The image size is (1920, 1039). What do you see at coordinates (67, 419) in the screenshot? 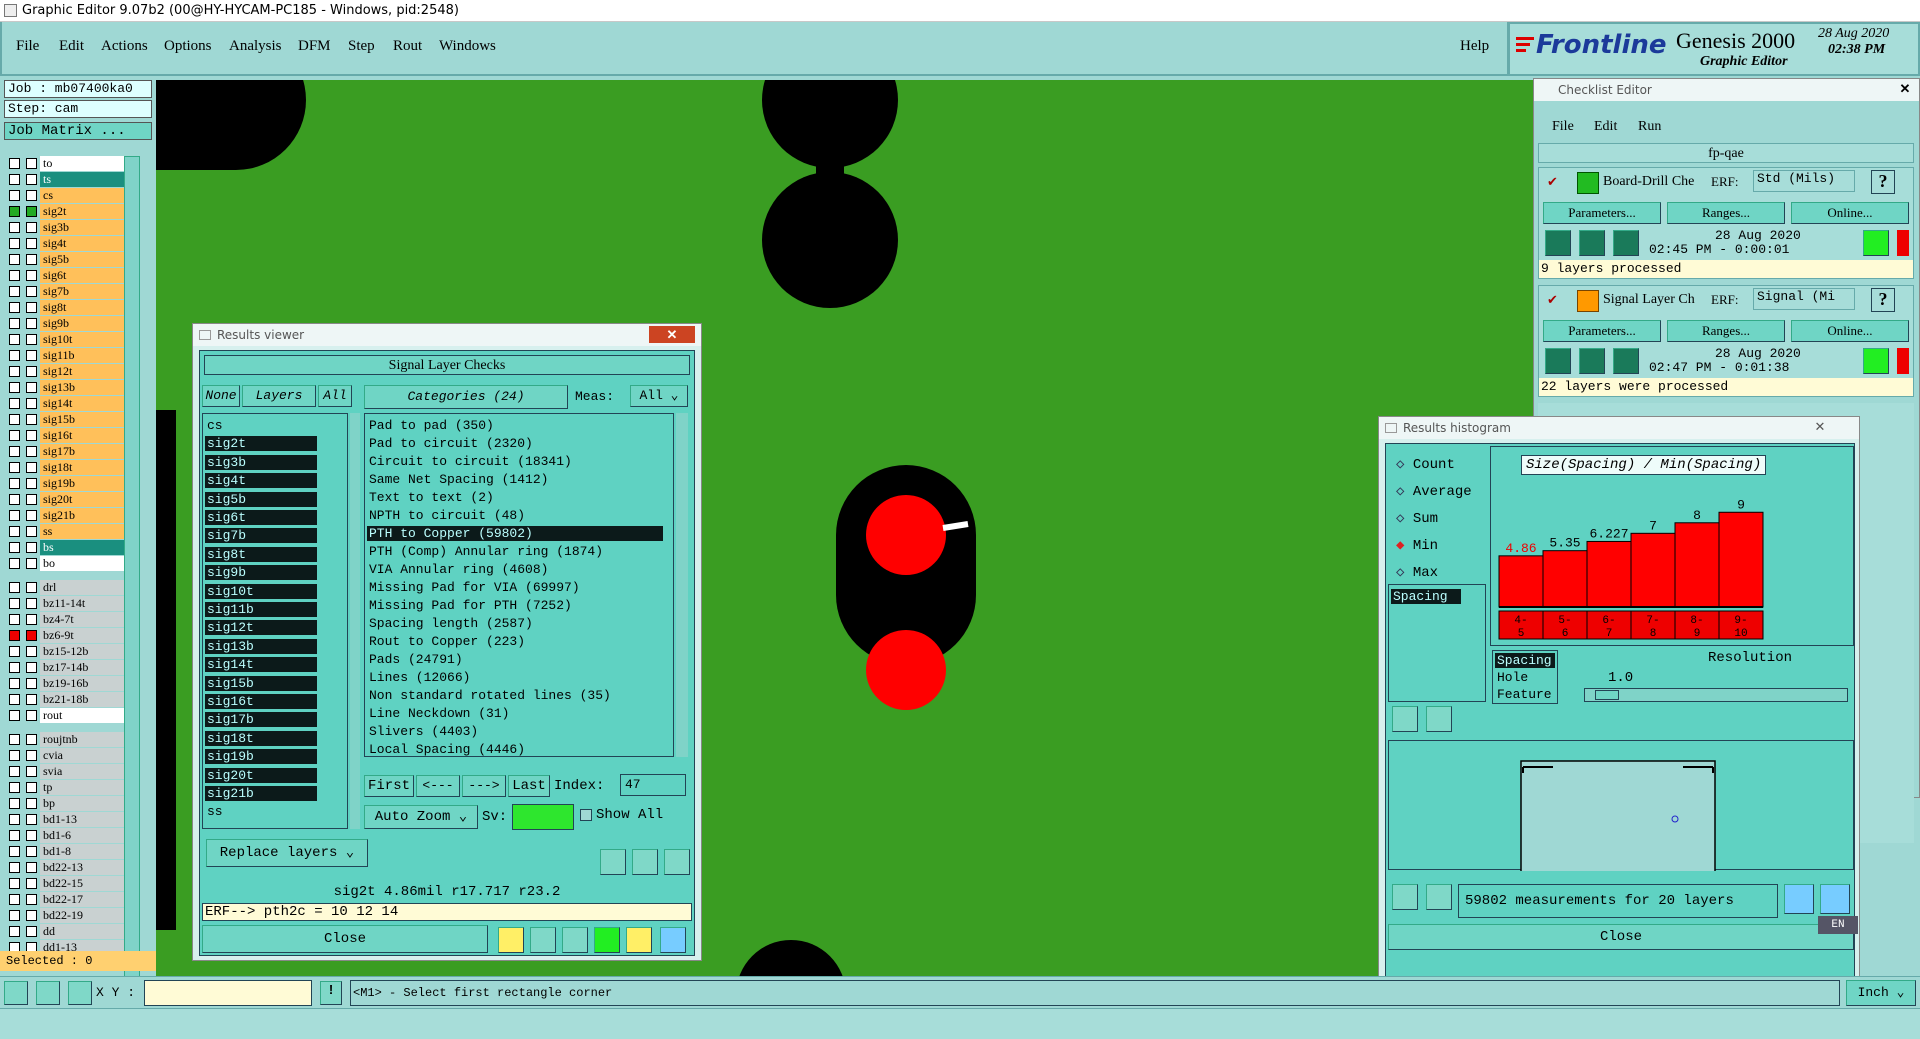
I see `layer-row-sig15b: sig15b` at bounding box center [67, 419].